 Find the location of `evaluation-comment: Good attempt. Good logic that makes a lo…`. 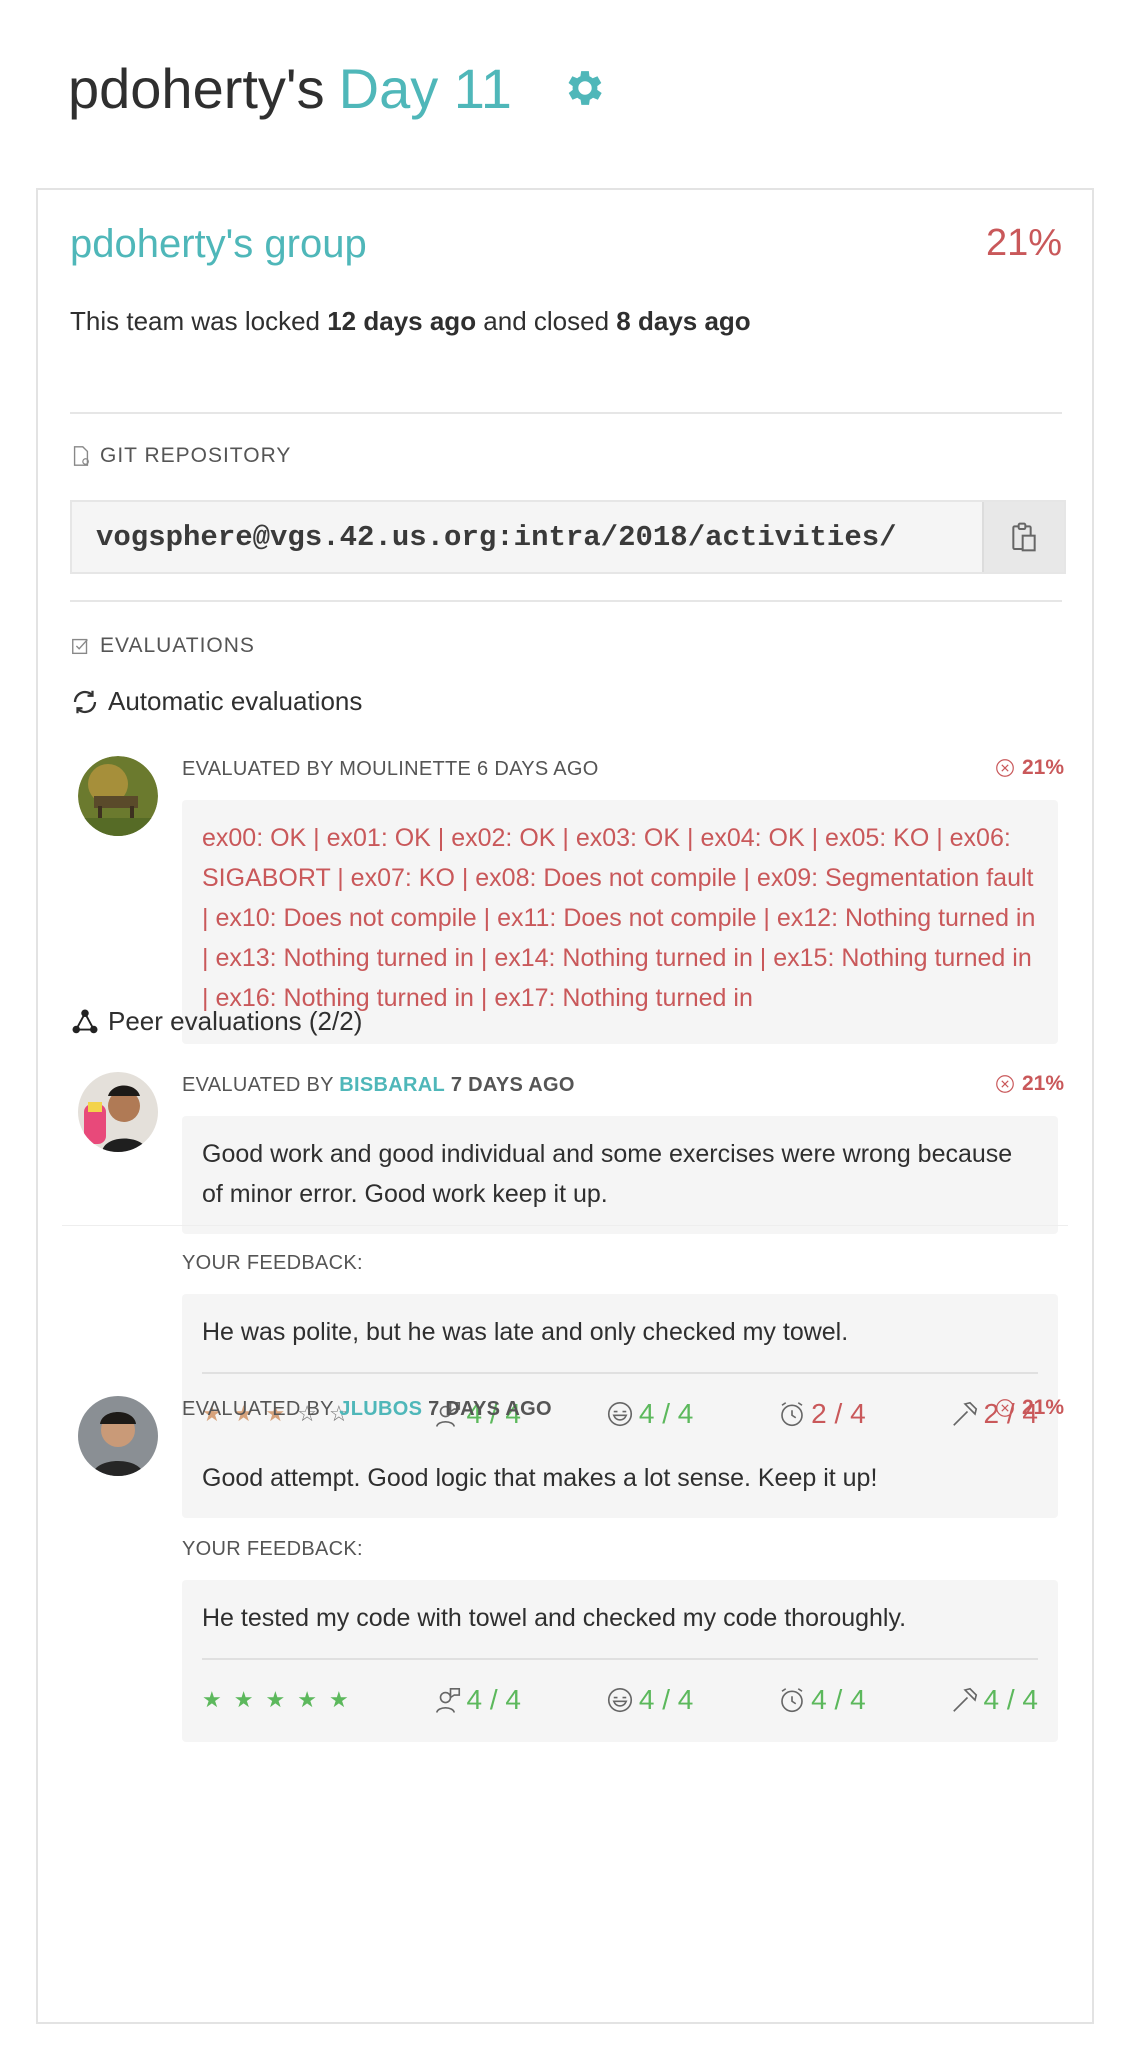

evaluation-comment: Good attempt. Good logic that makes a lo… is located at coordinates (620, 1479).